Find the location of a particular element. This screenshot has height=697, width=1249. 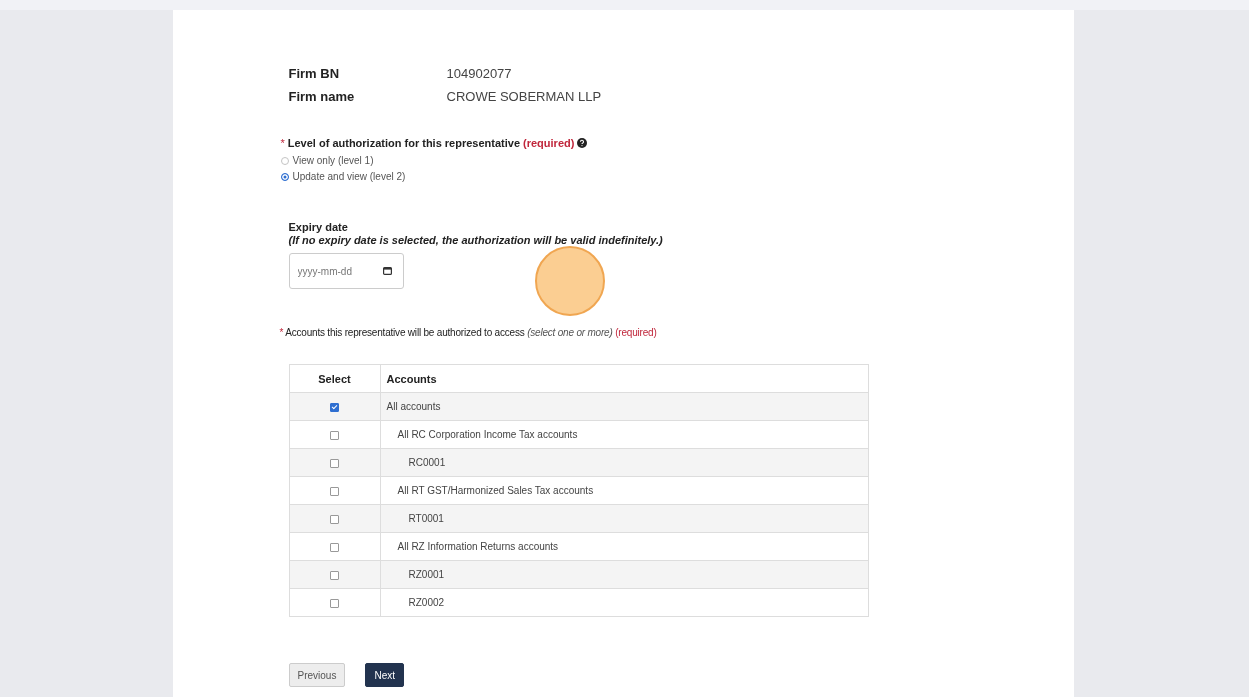

field-label: Firm name is located at coordinates (322, 96).